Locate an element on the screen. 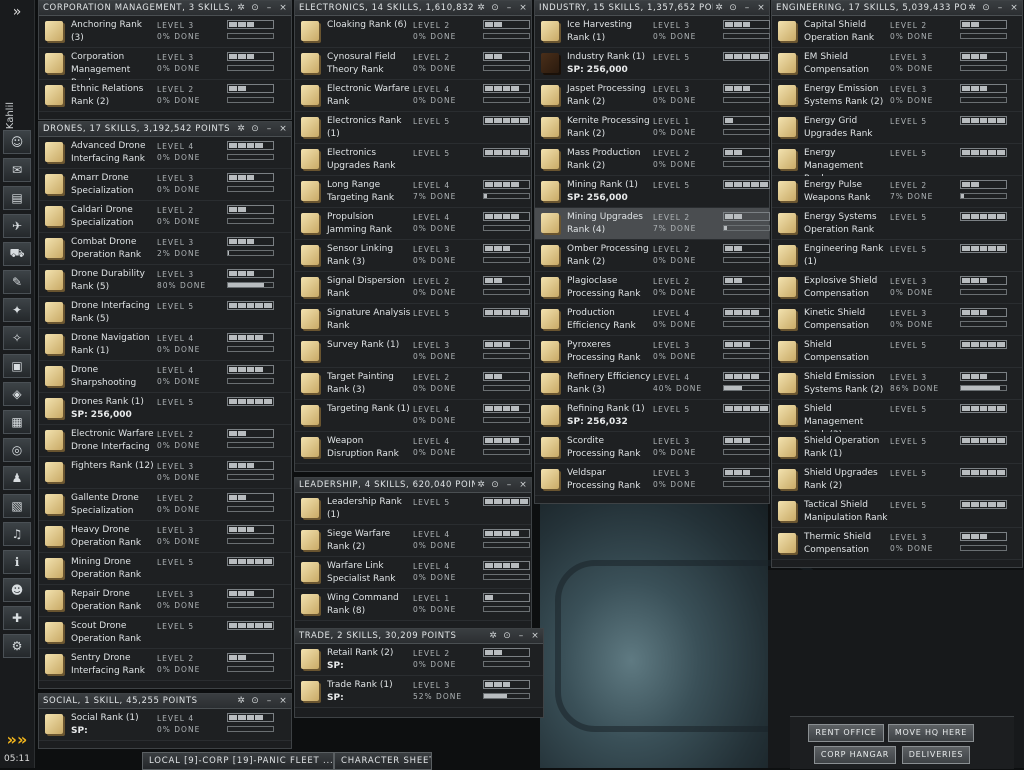 This screenshot has height=770, width=1024. skill-row-mass-production-rank-2: Mass Production Rank (2) LEVEL 2 0% DONE is located at coordinates (652, 160).